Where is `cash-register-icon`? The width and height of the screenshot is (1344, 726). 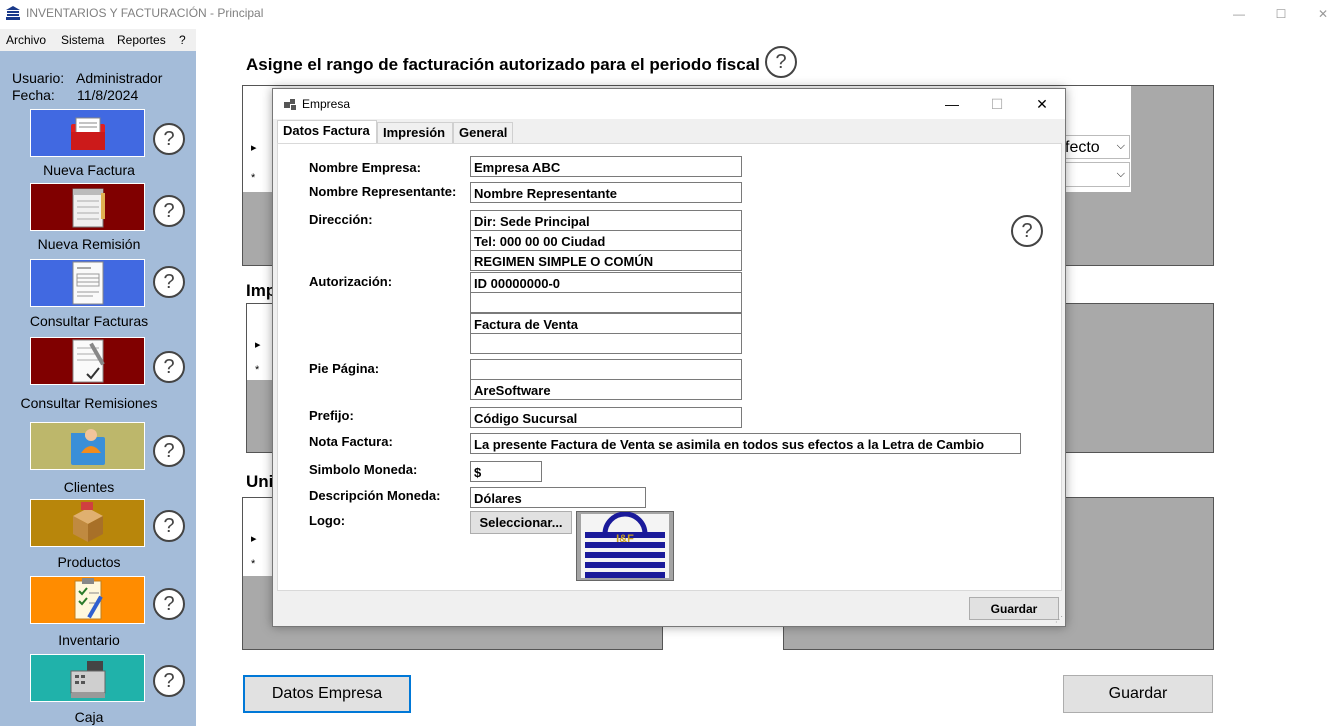 cash-register-icon is located at coordinates (87, 679).